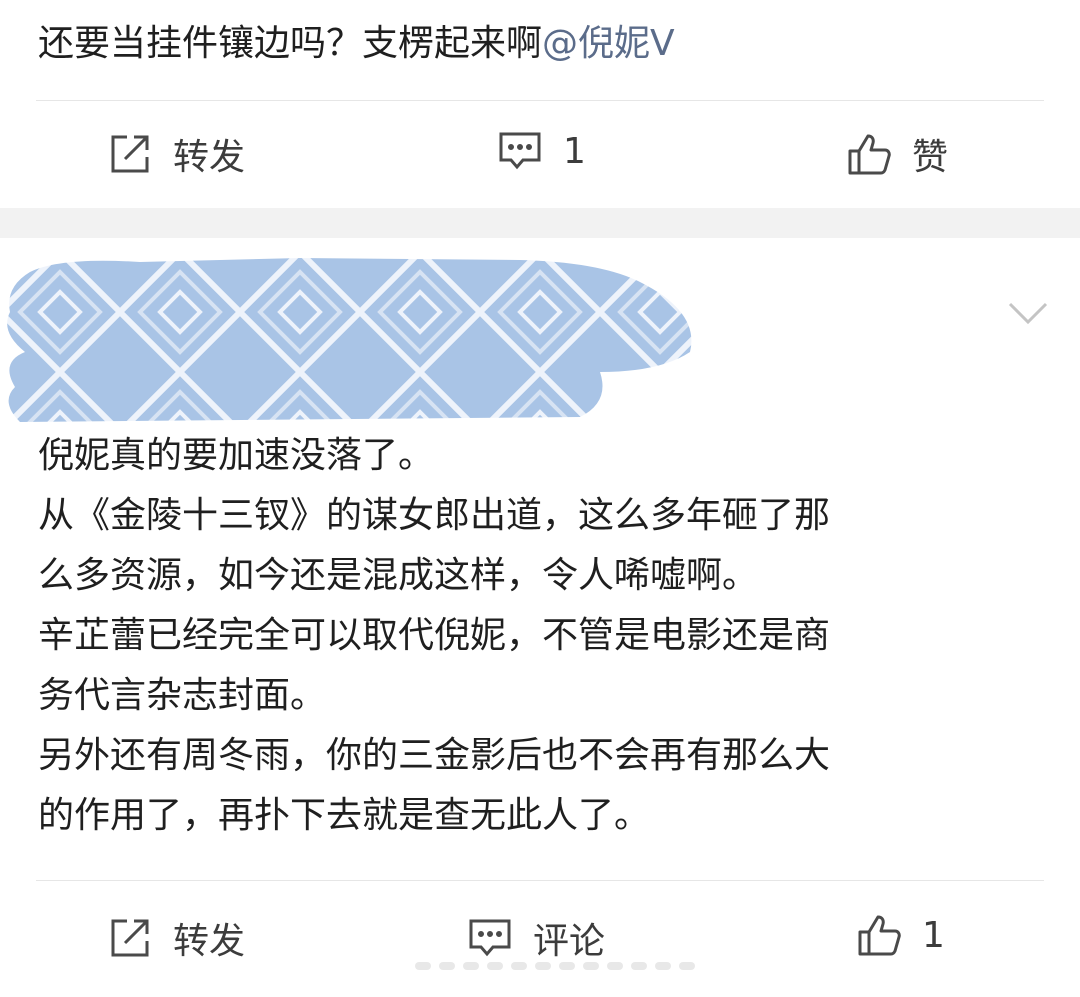  What do you see at coordinates (434, 515) in the screenshot?
I see `body-line: 从《金陵十三钗》的谋女郎出道，这么多年砸了那` at bounding box center [434, 515].